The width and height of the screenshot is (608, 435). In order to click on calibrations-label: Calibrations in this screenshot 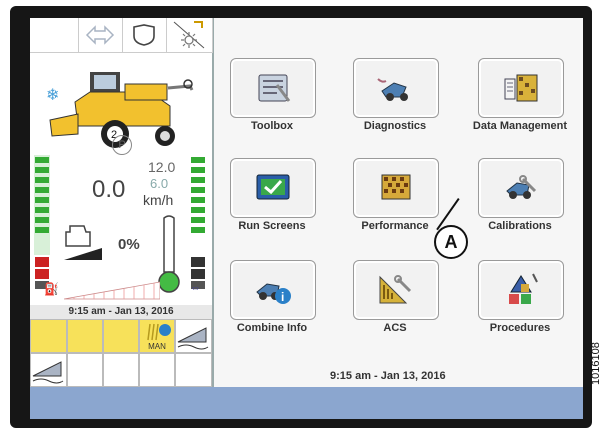, I will do `click(520, 226)`.